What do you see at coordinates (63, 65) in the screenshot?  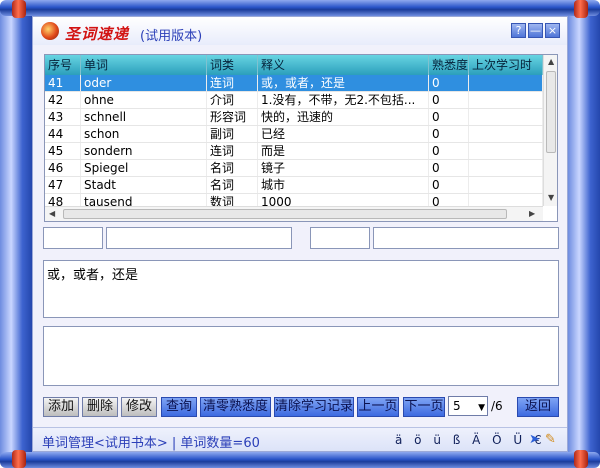 I see `col-header-id: 序号` at bounding box center [63, 65].